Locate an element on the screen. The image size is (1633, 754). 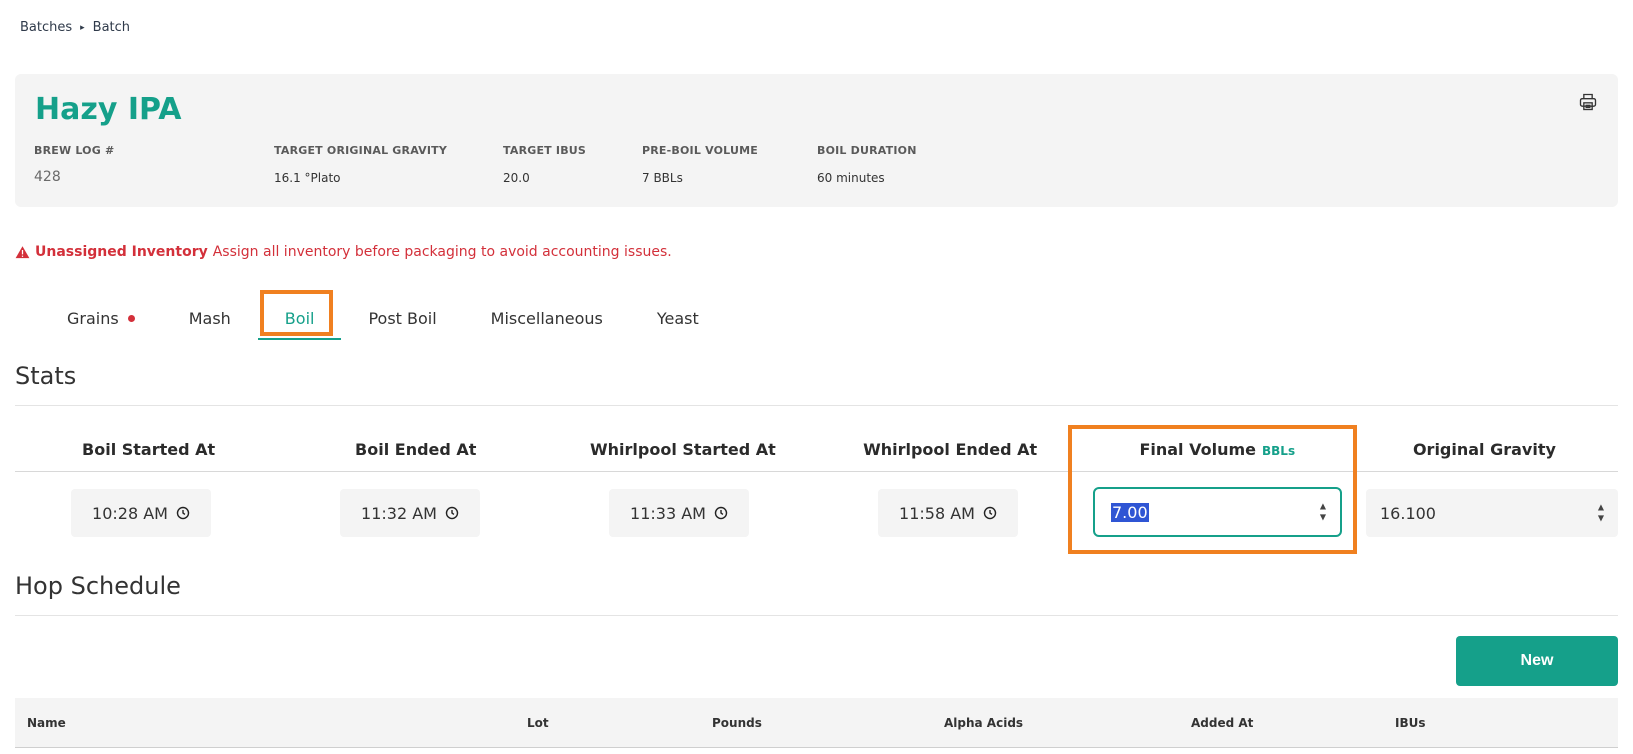
meta-brew-log: BREW LOG # 428 is located at coordinates (74, 164).